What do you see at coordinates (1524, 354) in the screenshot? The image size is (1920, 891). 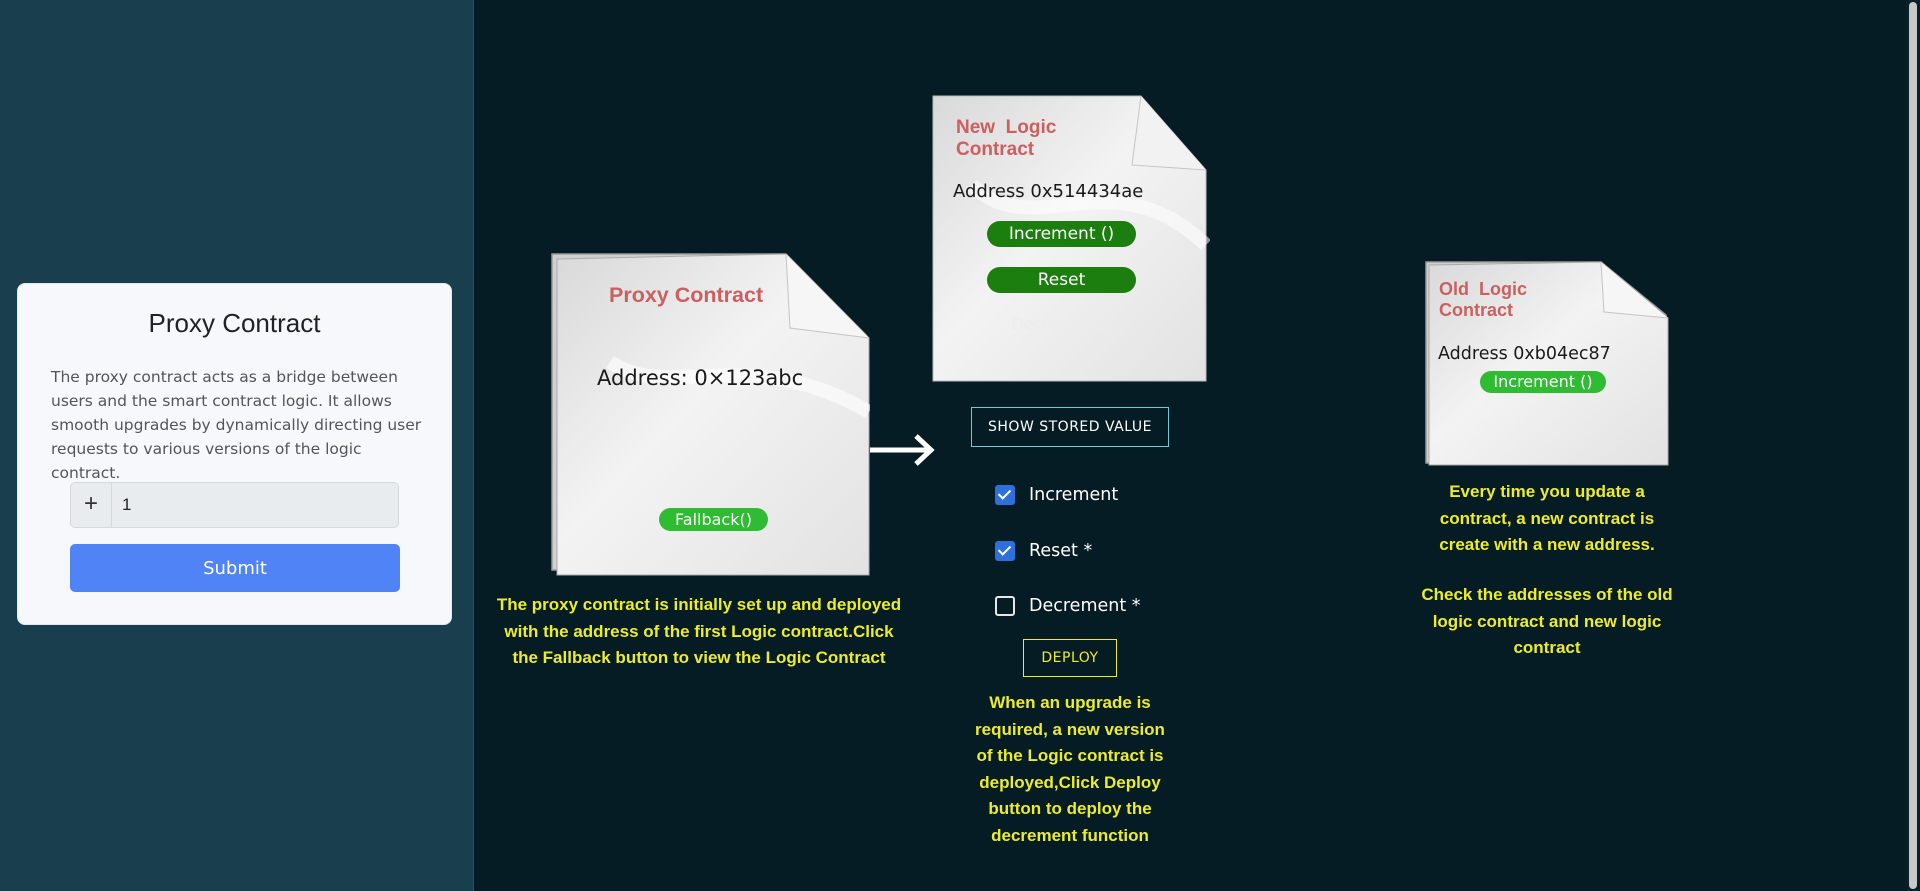 I see `old-logic-address: Address 0xb04ec87` at bounding box center [1524, 354].